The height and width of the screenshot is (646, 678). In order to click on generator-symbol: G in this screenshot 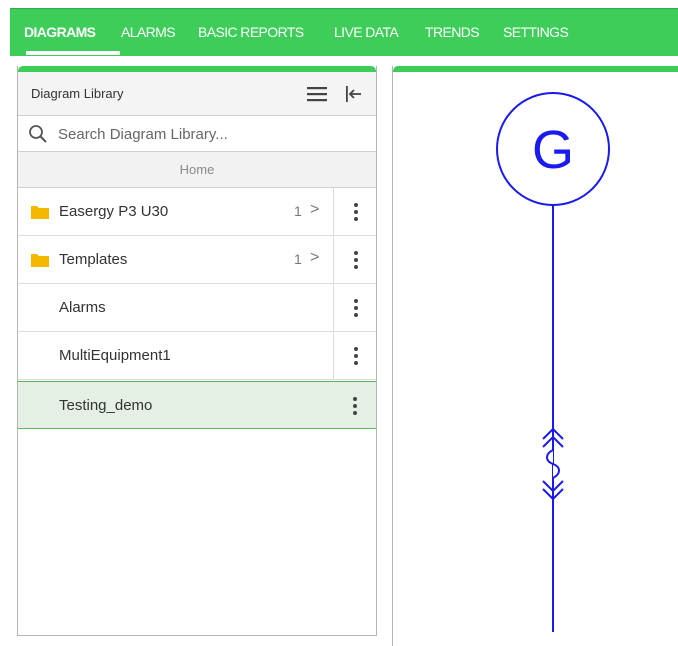, I will do `click(553, 149)`.